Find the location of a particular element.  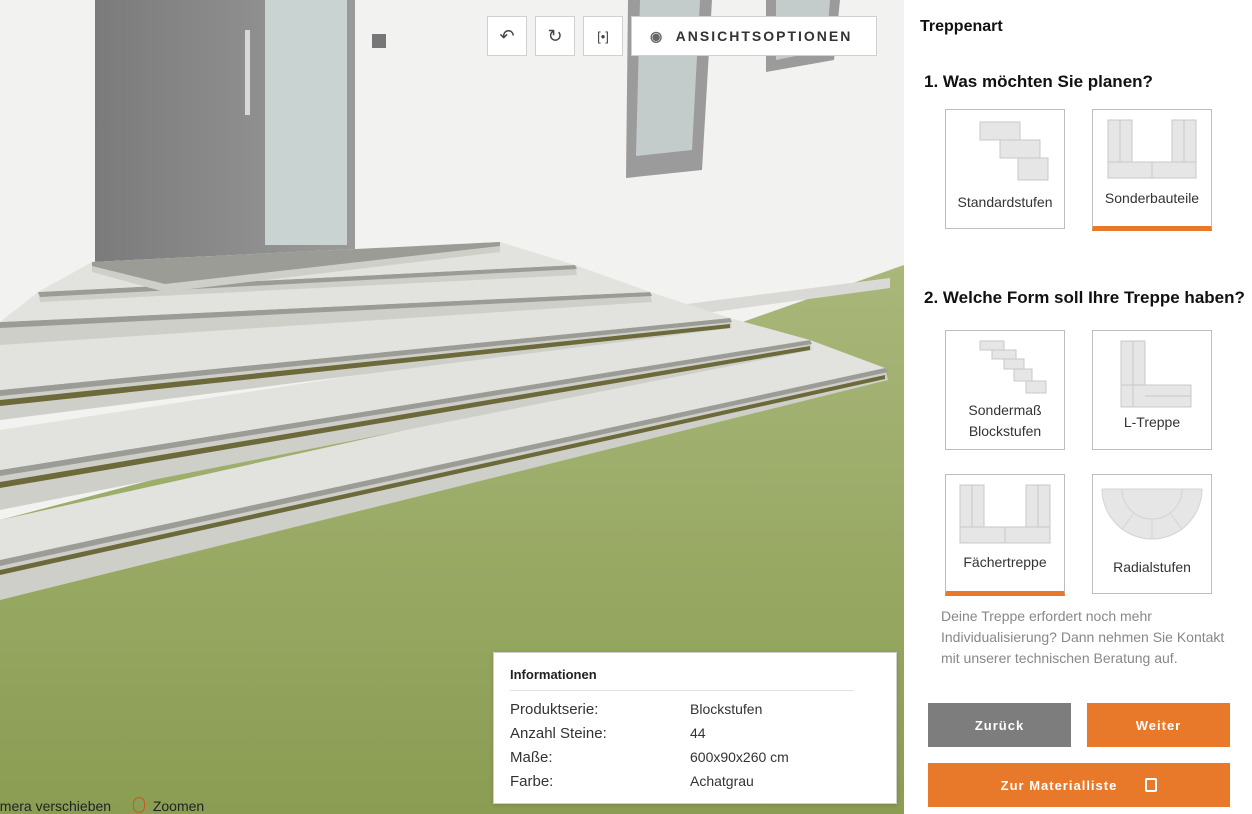

info-key: Anzahl Steine: is located at coordinates (558, 733).